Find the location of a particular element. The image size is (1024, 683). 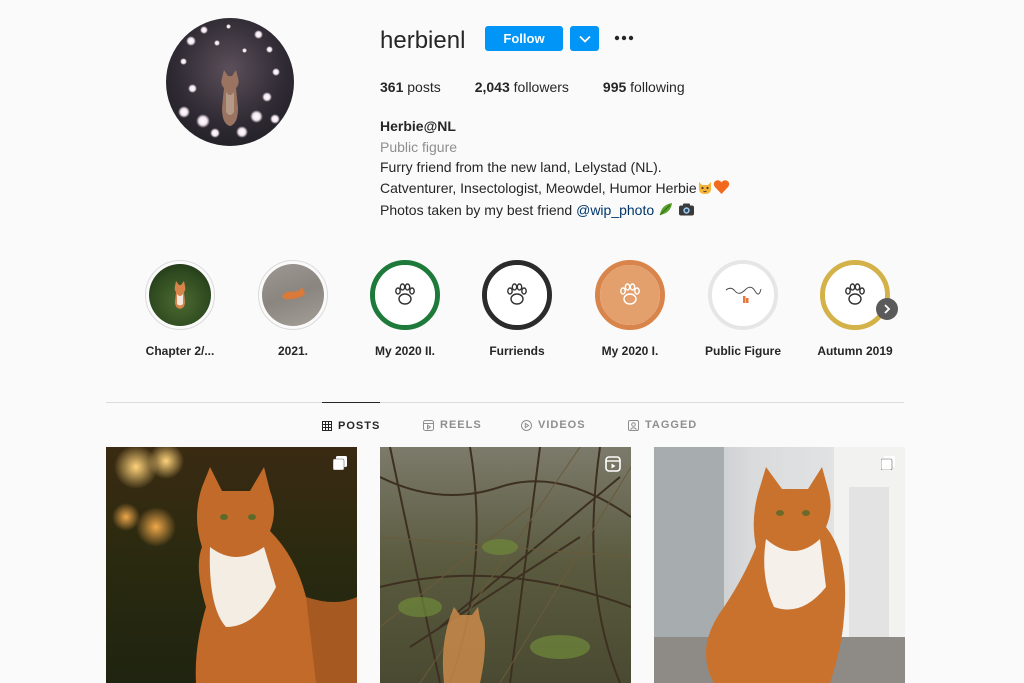

orange-heart-icon is located at coordinates (721, 190).